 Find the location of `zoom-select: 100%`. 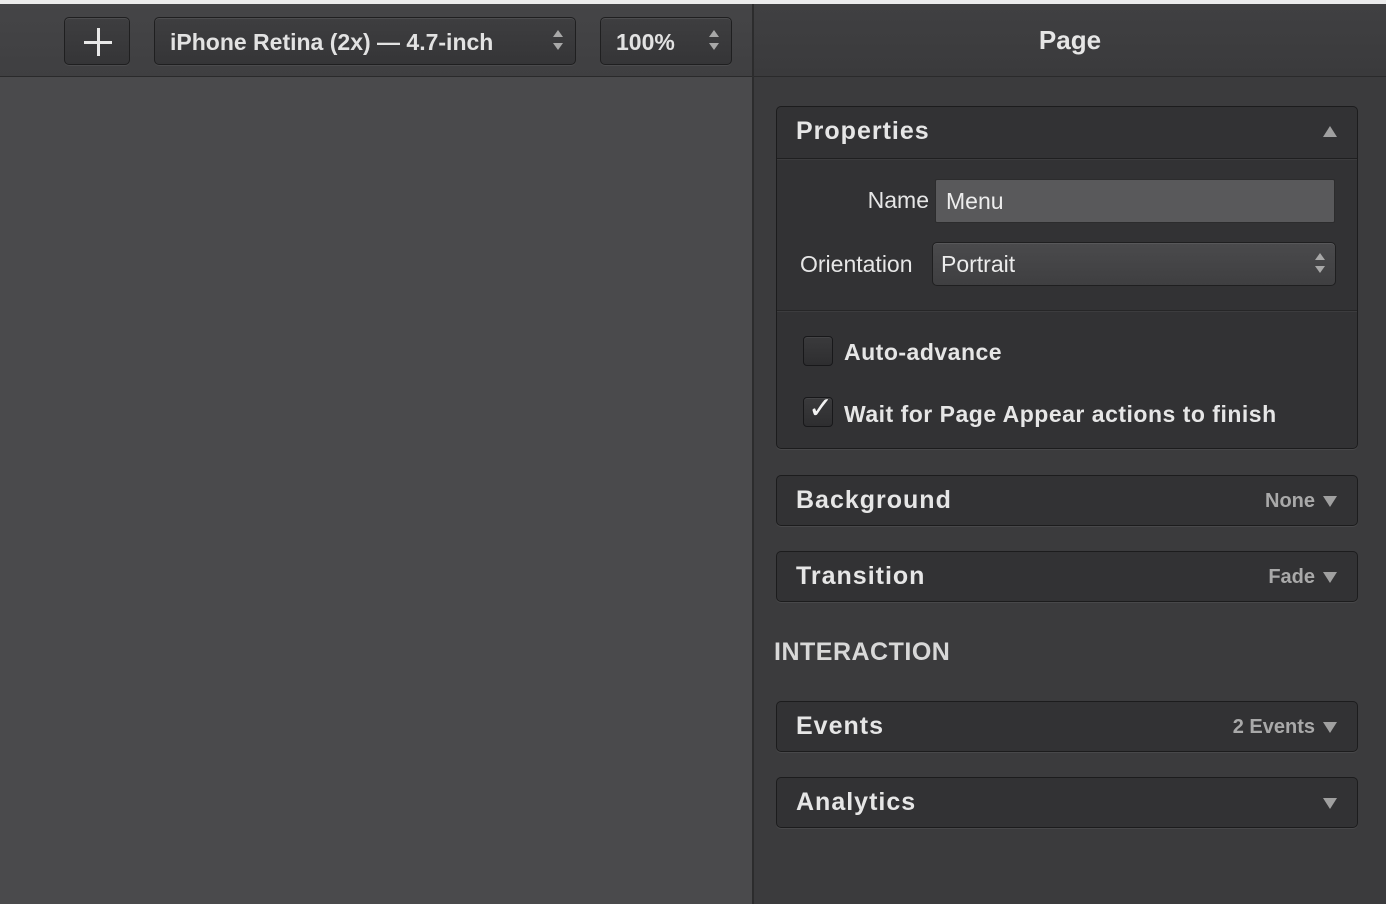

zoom-select: 100% is located at coordinates (666, 41).